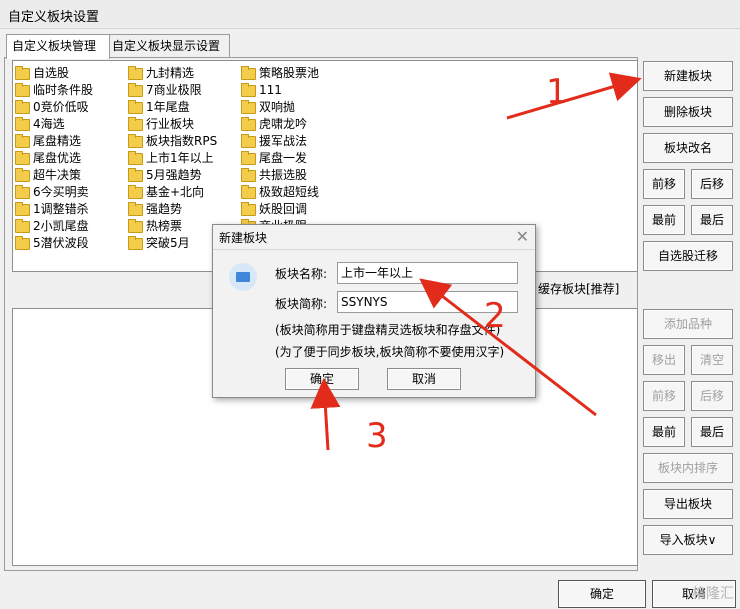  What do you see at coordinates (712, 432) in the screenshot?
I see `stock-move-bottom-button: 最后` at bounding box center [712, 432].